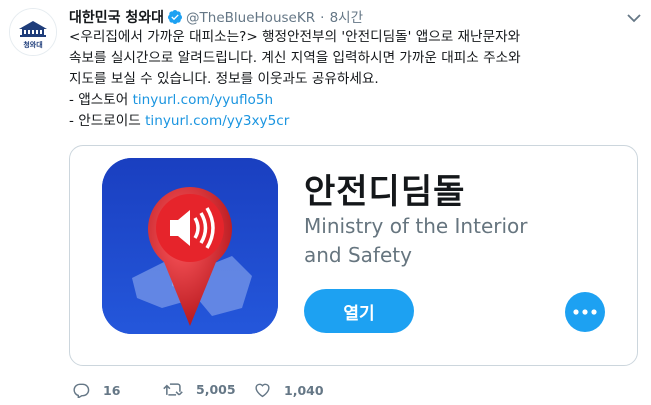  What do you see at coordinates (349, 100) in the screenshot?
I see `appstore-line: - 앱스토어 tinyurl.com/yyuflo5h` at bounding box center [349, 100].